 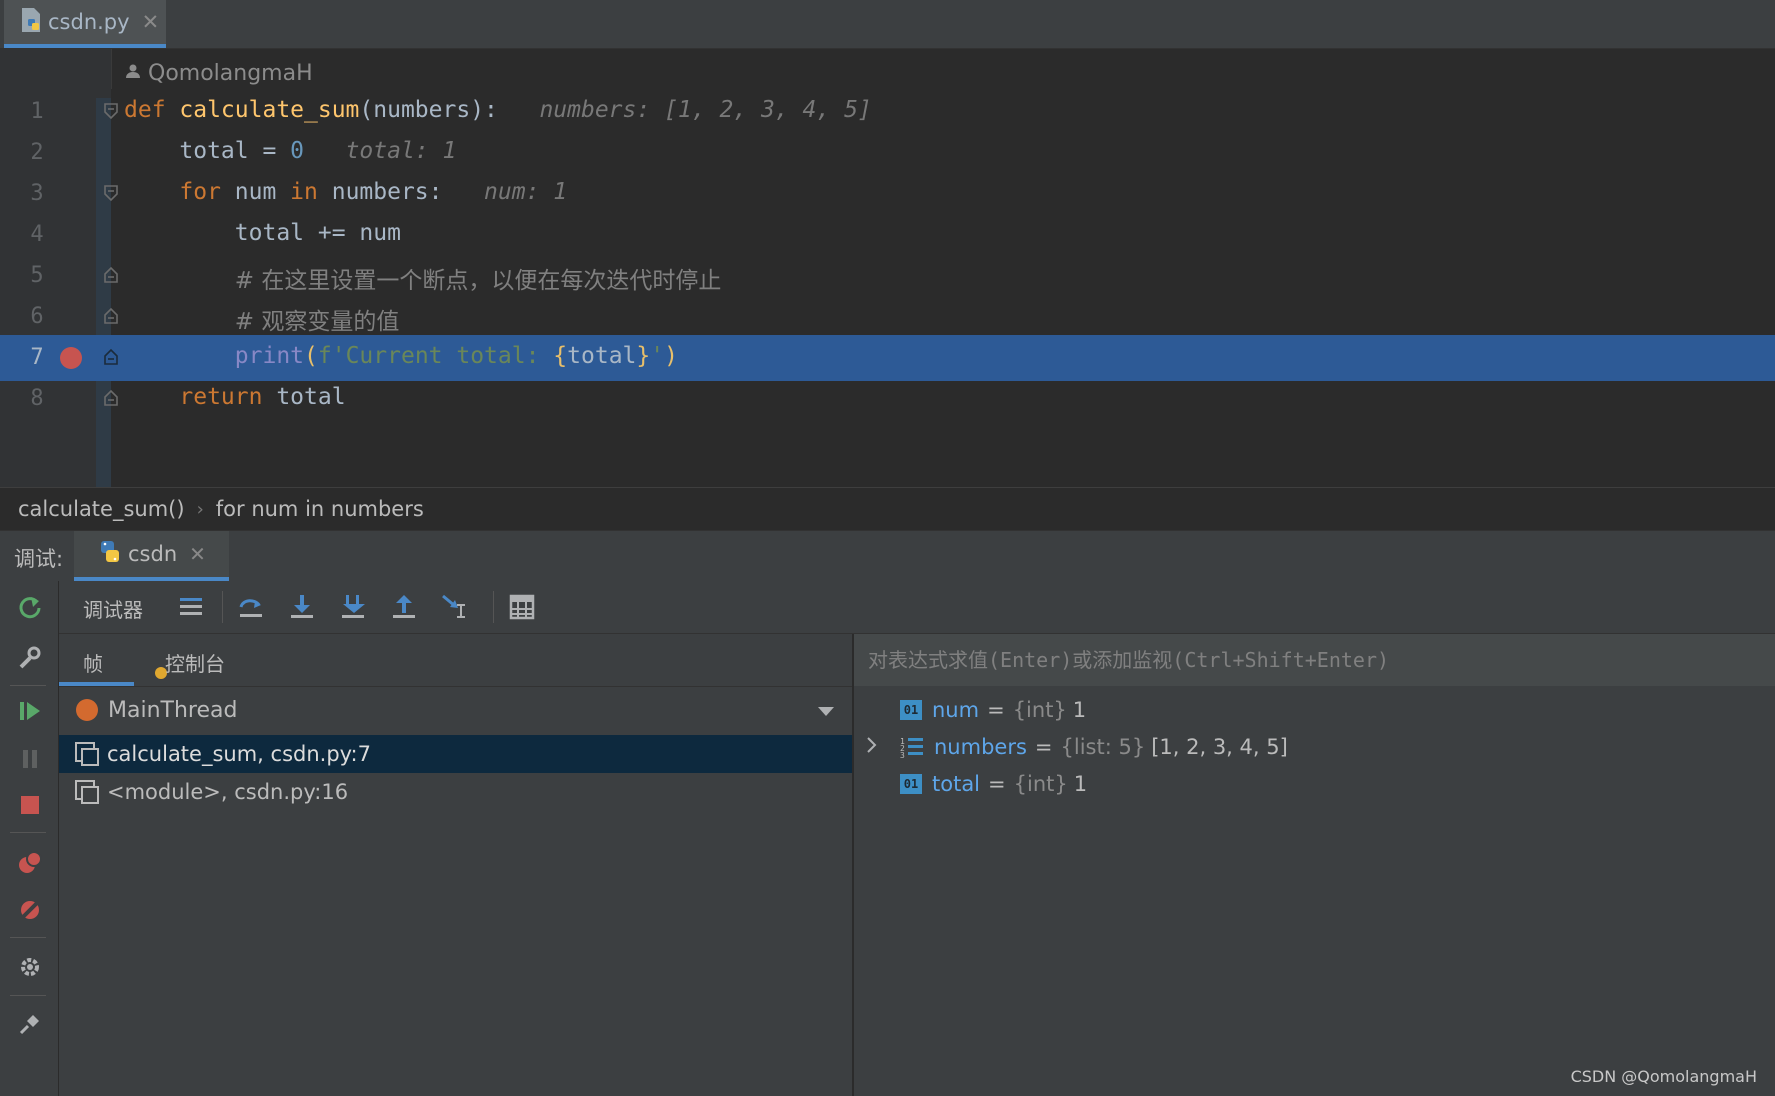 What do you see at coordinates (887, 276) in the screenshot?
I see `code-line: 5 # 在这里设置一个断点，以便在每次迭代时停止` at bounding box center [887, 276].